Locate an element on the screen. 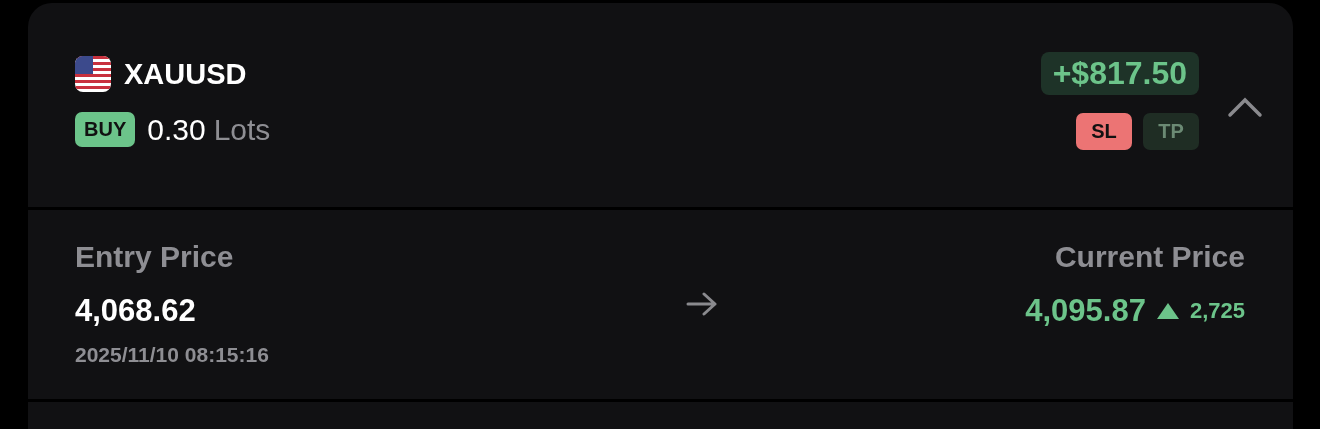  entry-price: 4,068.62 is located at coordinates (136, 311).